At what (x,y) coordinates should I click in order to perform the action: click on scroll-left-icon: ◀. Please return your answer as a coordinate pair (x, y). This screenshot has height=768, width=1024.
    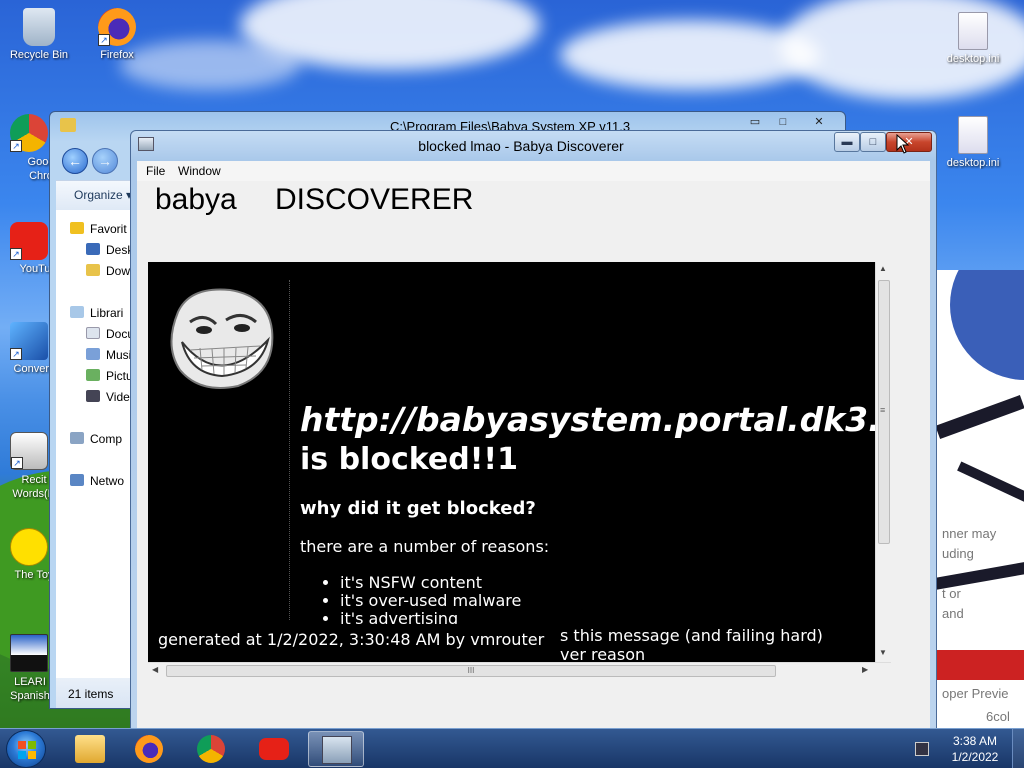
    Looking at the image, I should click on (155, 669).